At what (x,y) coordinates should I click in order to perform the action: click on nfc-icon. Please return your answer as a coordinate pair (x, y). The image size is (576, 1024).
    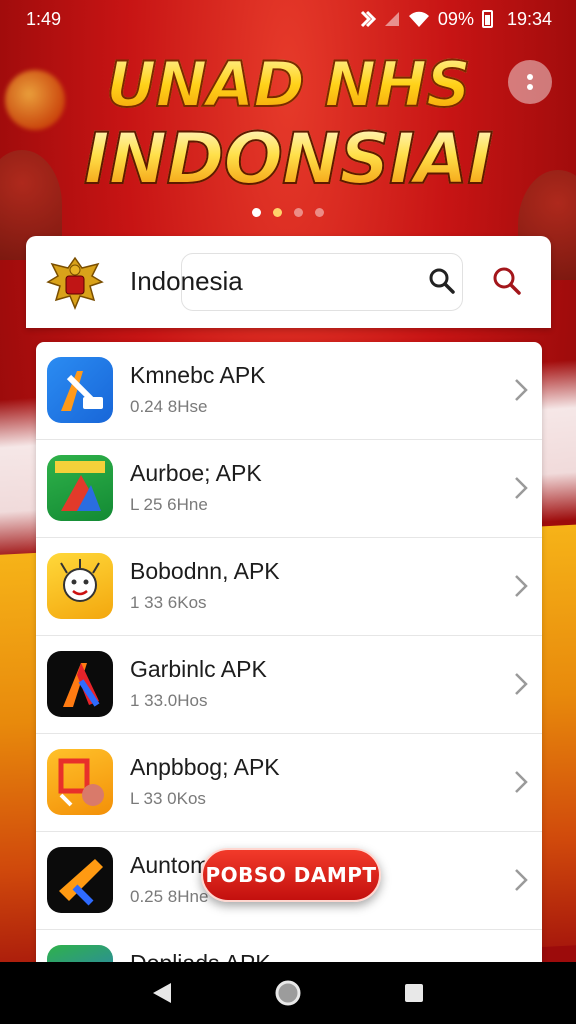
    Looking at the image, I should click on (368, 19).